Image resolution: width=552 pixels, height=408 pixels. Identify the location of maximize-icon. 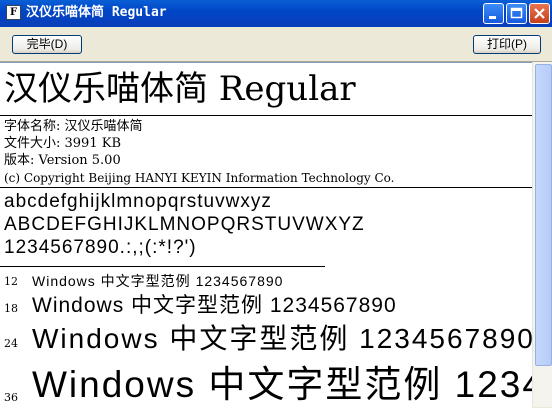
(516, 13).